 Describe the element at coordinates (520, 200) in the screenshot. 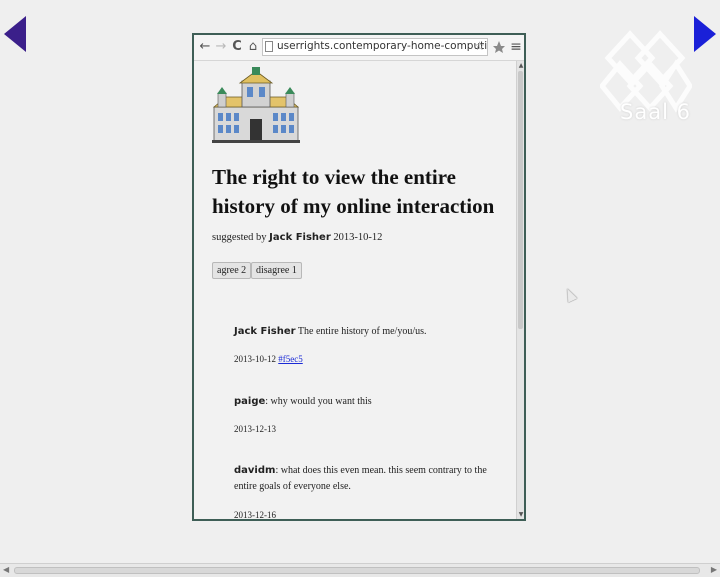

I see `scroll-thumb` at that location.